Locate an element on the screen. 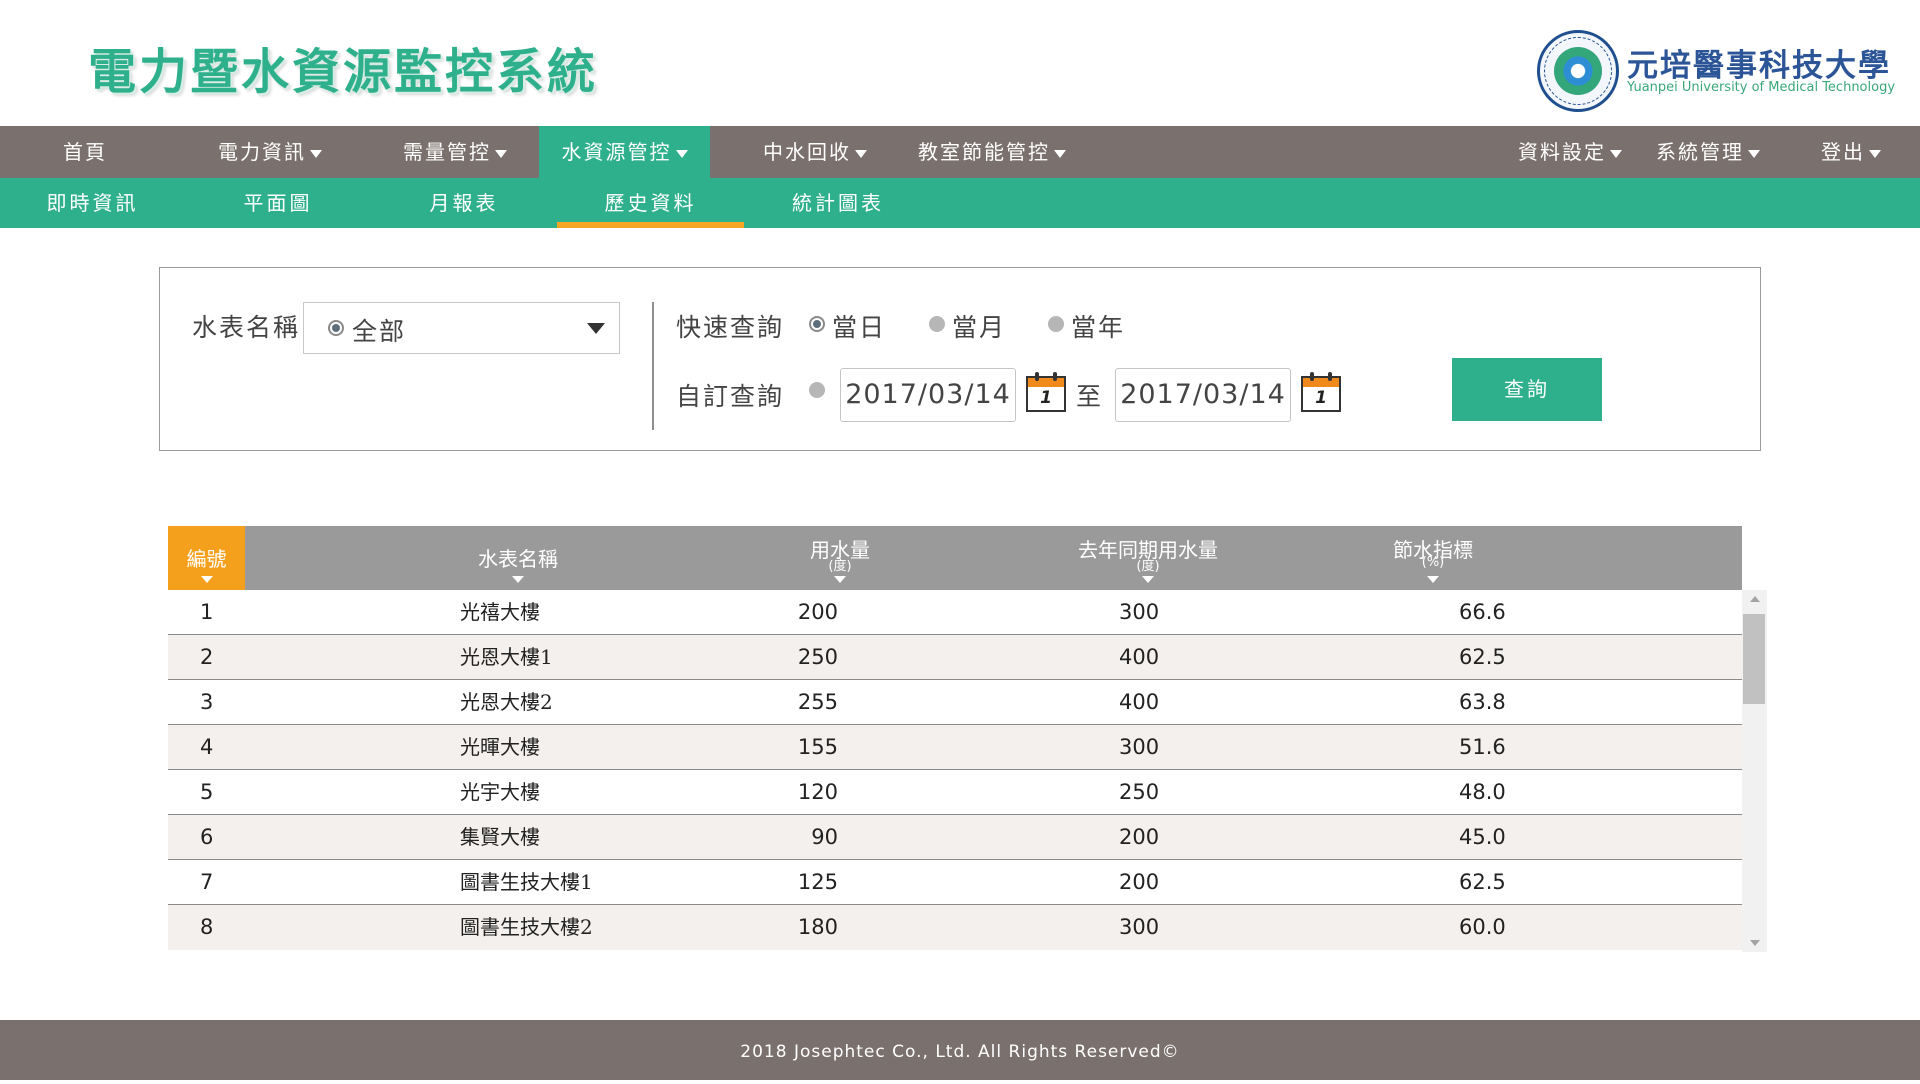 This screenshot has width=1920, height=1084. tab-realtime-info: 即時資訊 is located at coordinates (92, 203).